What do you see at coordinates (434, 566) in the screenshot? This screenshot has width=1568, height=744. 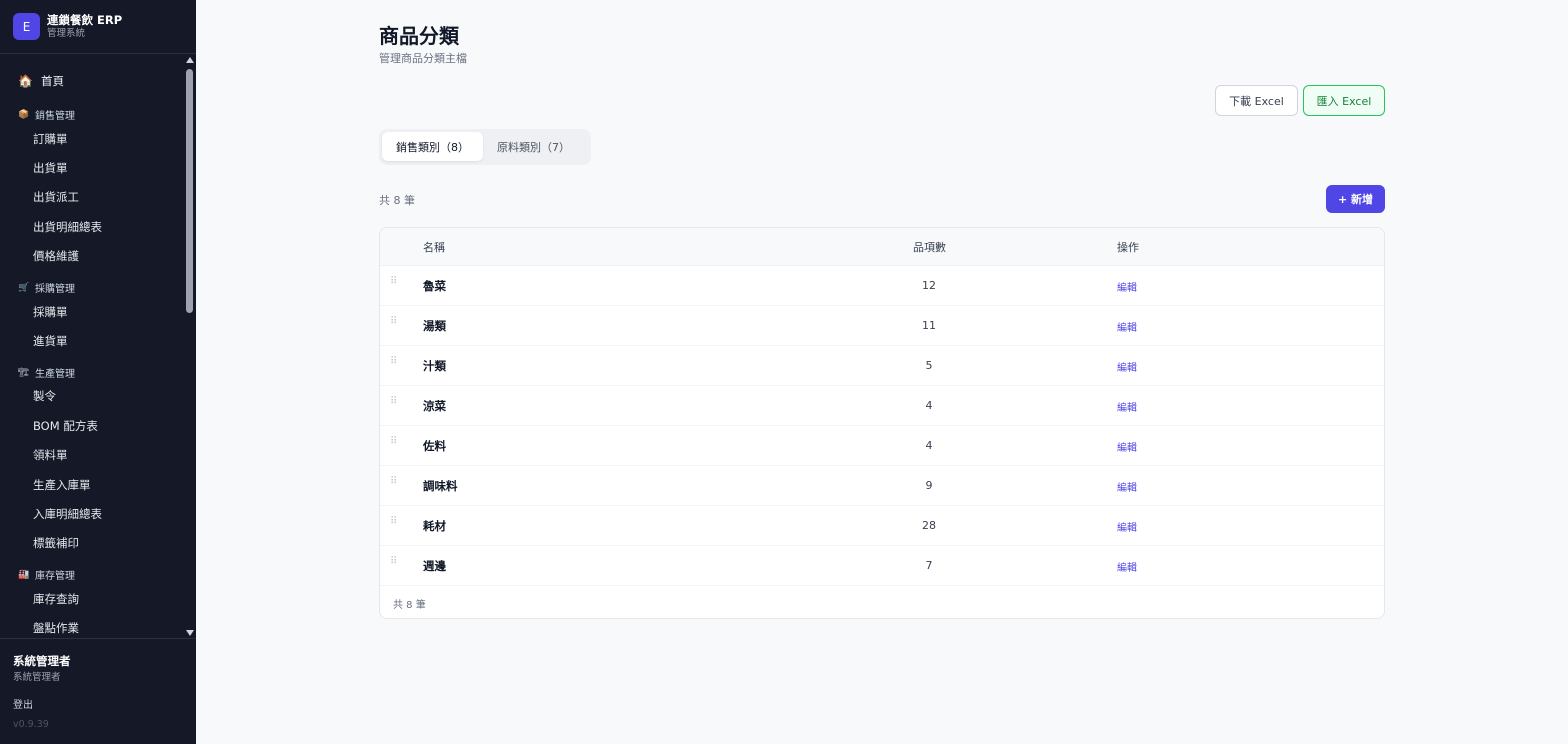 I see `cell-name: 週邊` at bounding box center [434, 566].